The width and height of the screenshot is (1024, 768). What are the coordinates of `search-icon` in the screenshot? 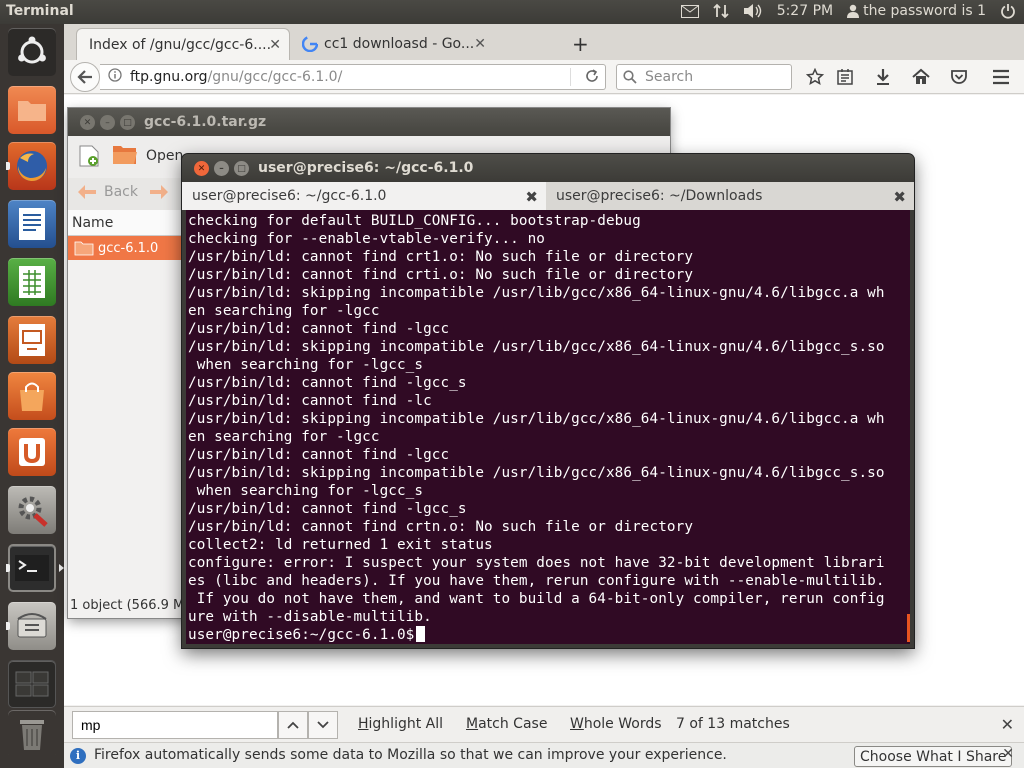 It's located at (630, 77).